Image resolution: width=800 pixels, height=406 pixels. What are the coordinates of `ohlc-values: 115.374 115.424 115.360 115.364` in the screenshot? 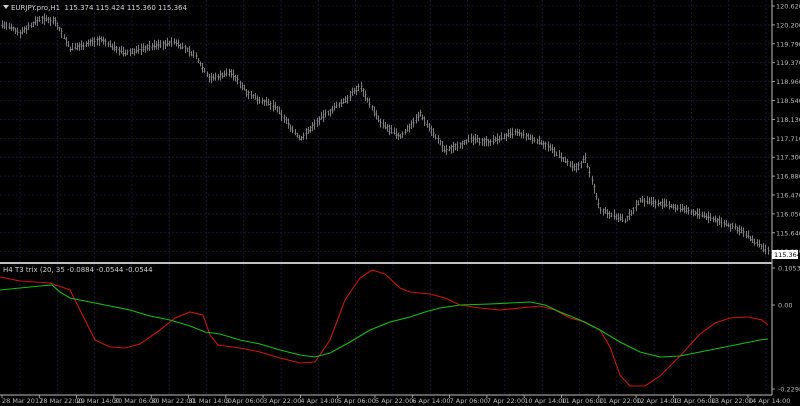 It's located at (125, 8).